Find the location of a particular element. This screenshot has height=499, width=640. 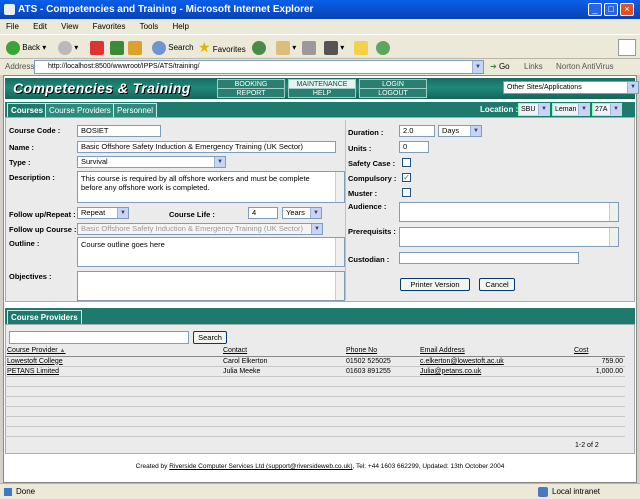

provider-name: PETANS Limited is located at coordinates (113, 371).